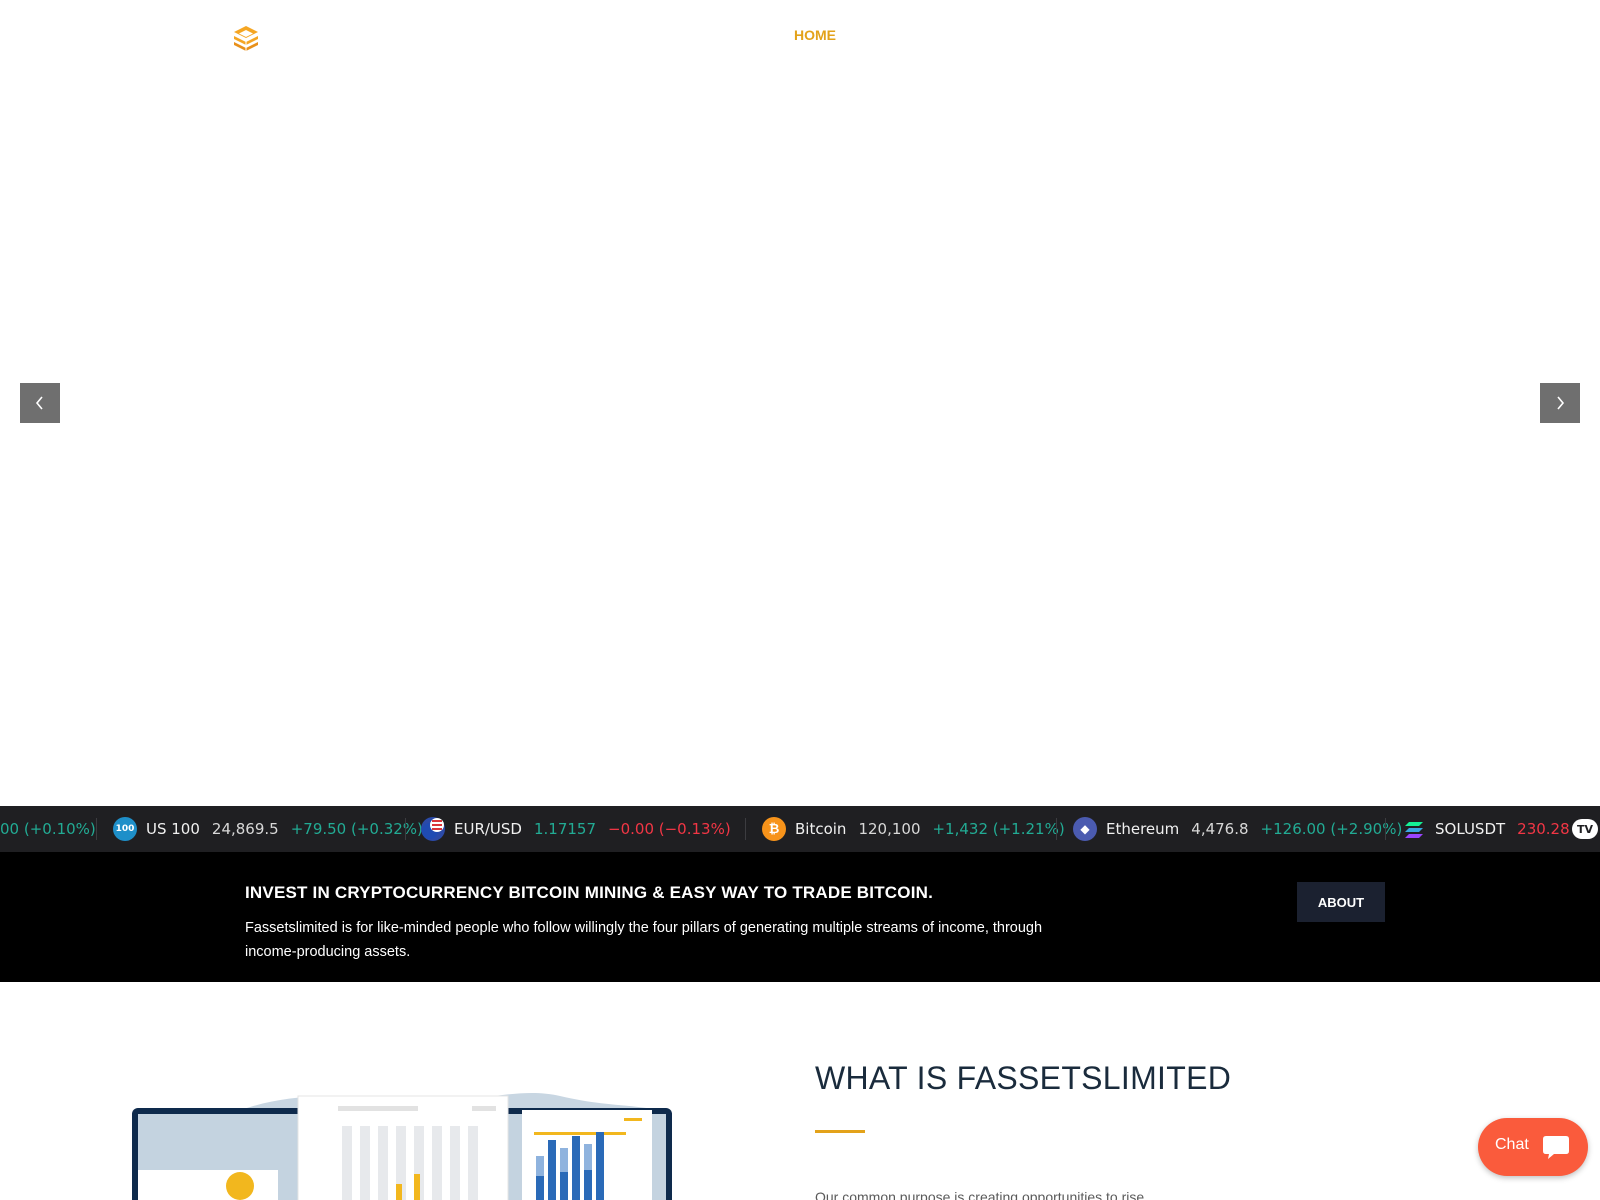  I want to click on ticker-name: SOLUSDT, so click(1470, 829).